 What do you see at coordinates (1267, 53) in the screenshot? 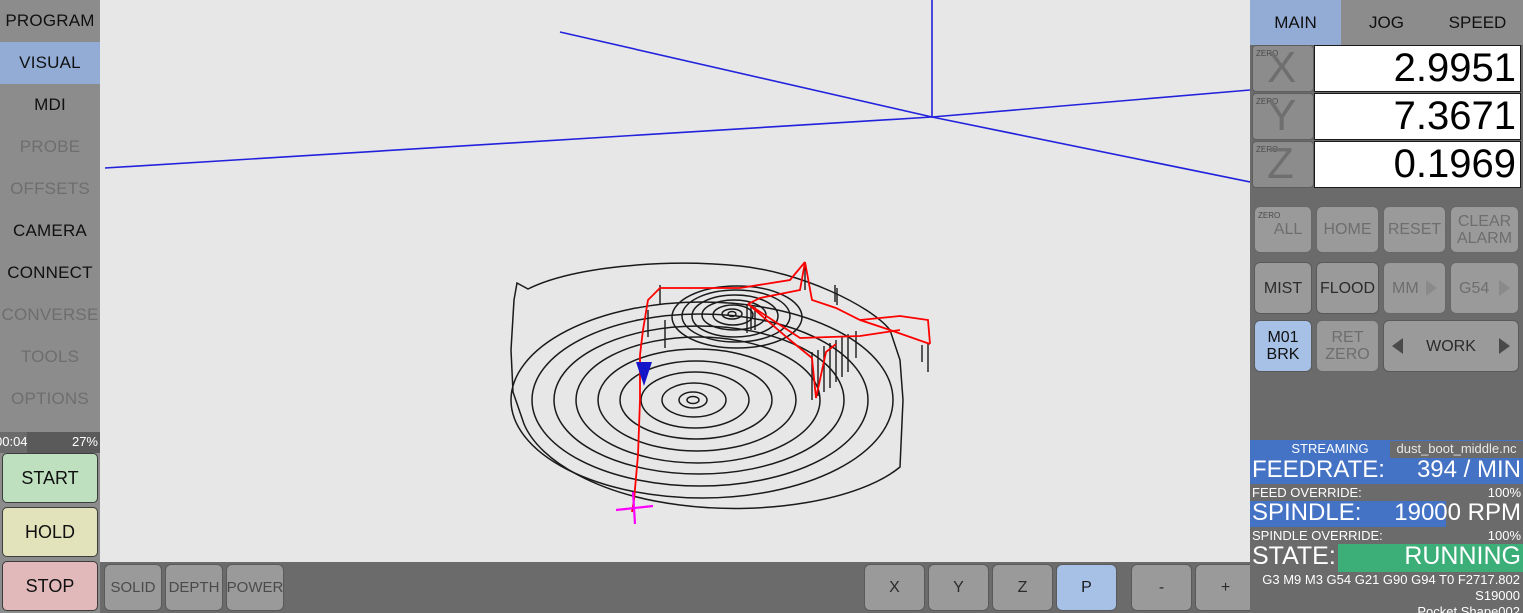
I see `zero-label-x: ZERO` at bounding box center [1267, 53].